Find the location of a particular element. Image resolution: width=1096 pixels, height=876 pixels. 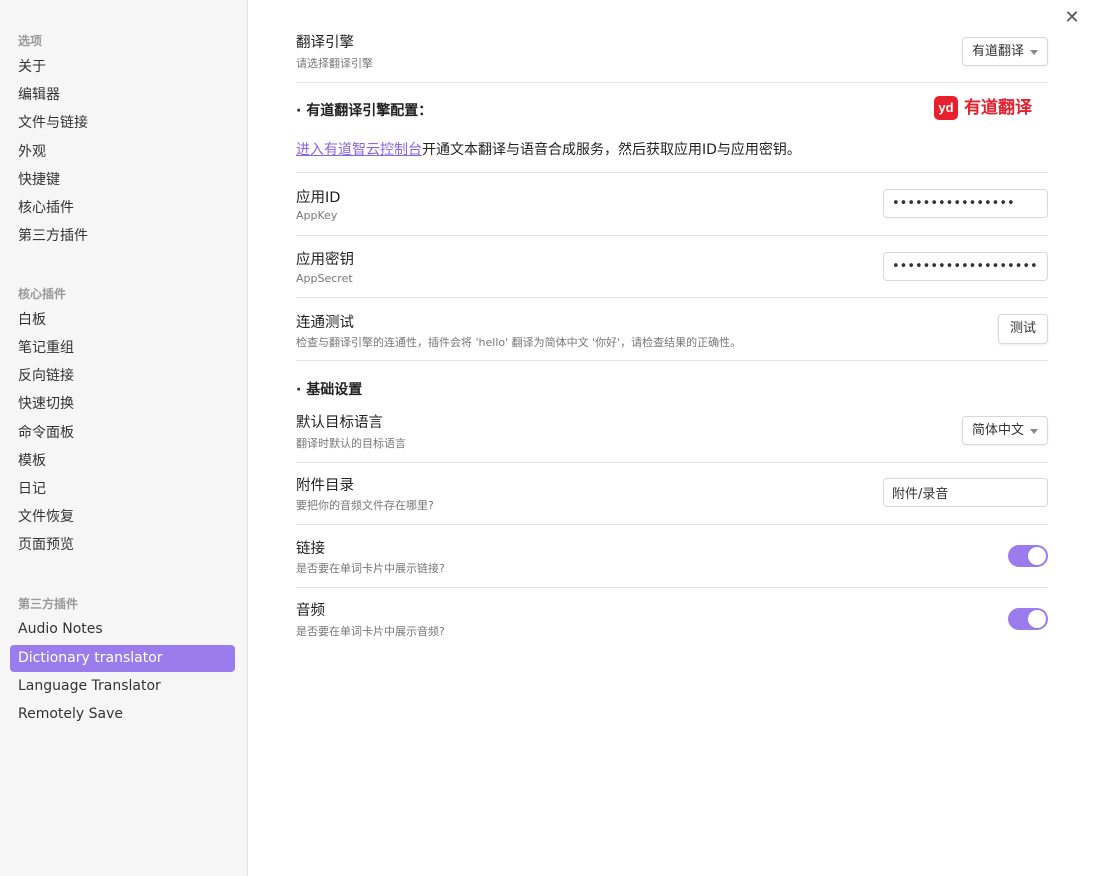

basic-section-heading: · 基础设置 is located at coordinates (329, 390).